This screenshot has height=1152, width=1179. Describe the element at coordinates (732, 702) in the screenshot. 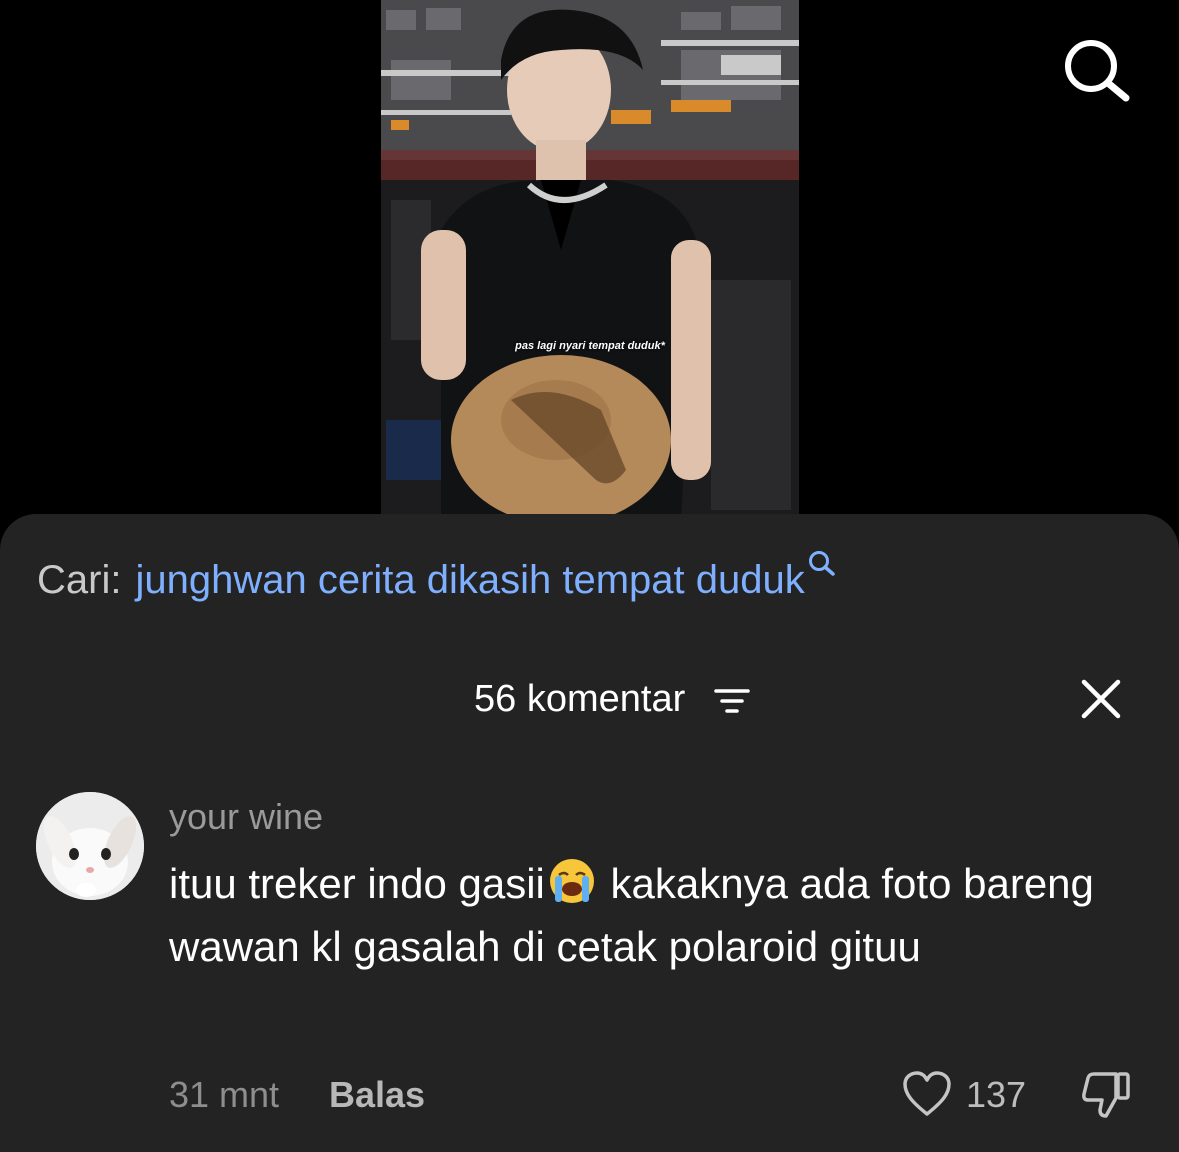

I see `filter-icon` at that location.